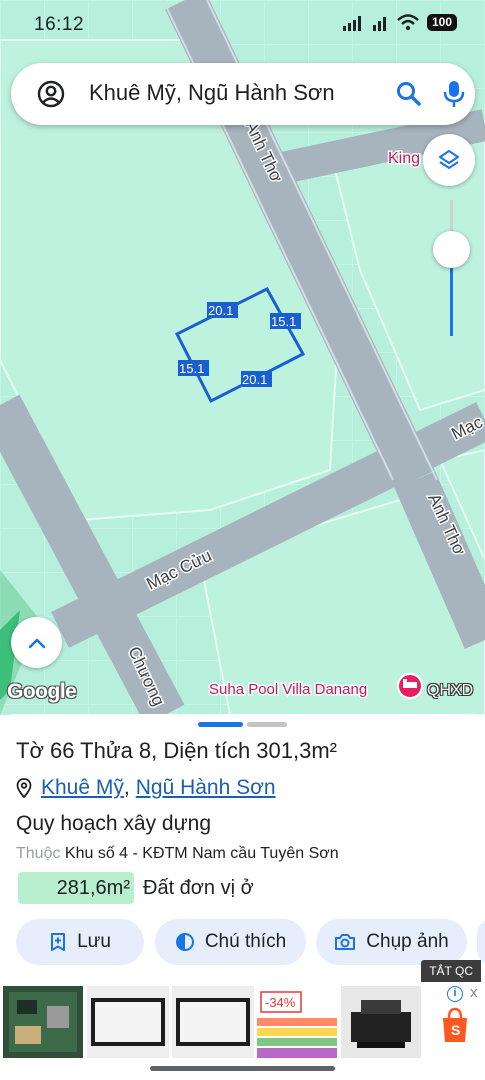 The width and height of the screenshot is (485, 1080). I want to click on location-pin-icon, so click(24, 788).